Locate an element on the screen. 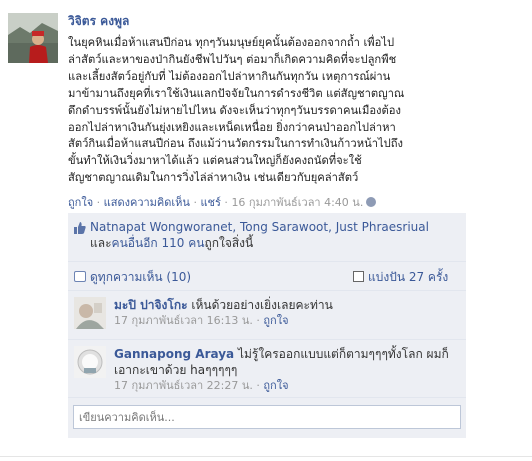 The image size is (532, 461). comment-timestamp: 17 กุมภาพันธ์เวลา 16:13 น. is located at coordinates (183, 320).